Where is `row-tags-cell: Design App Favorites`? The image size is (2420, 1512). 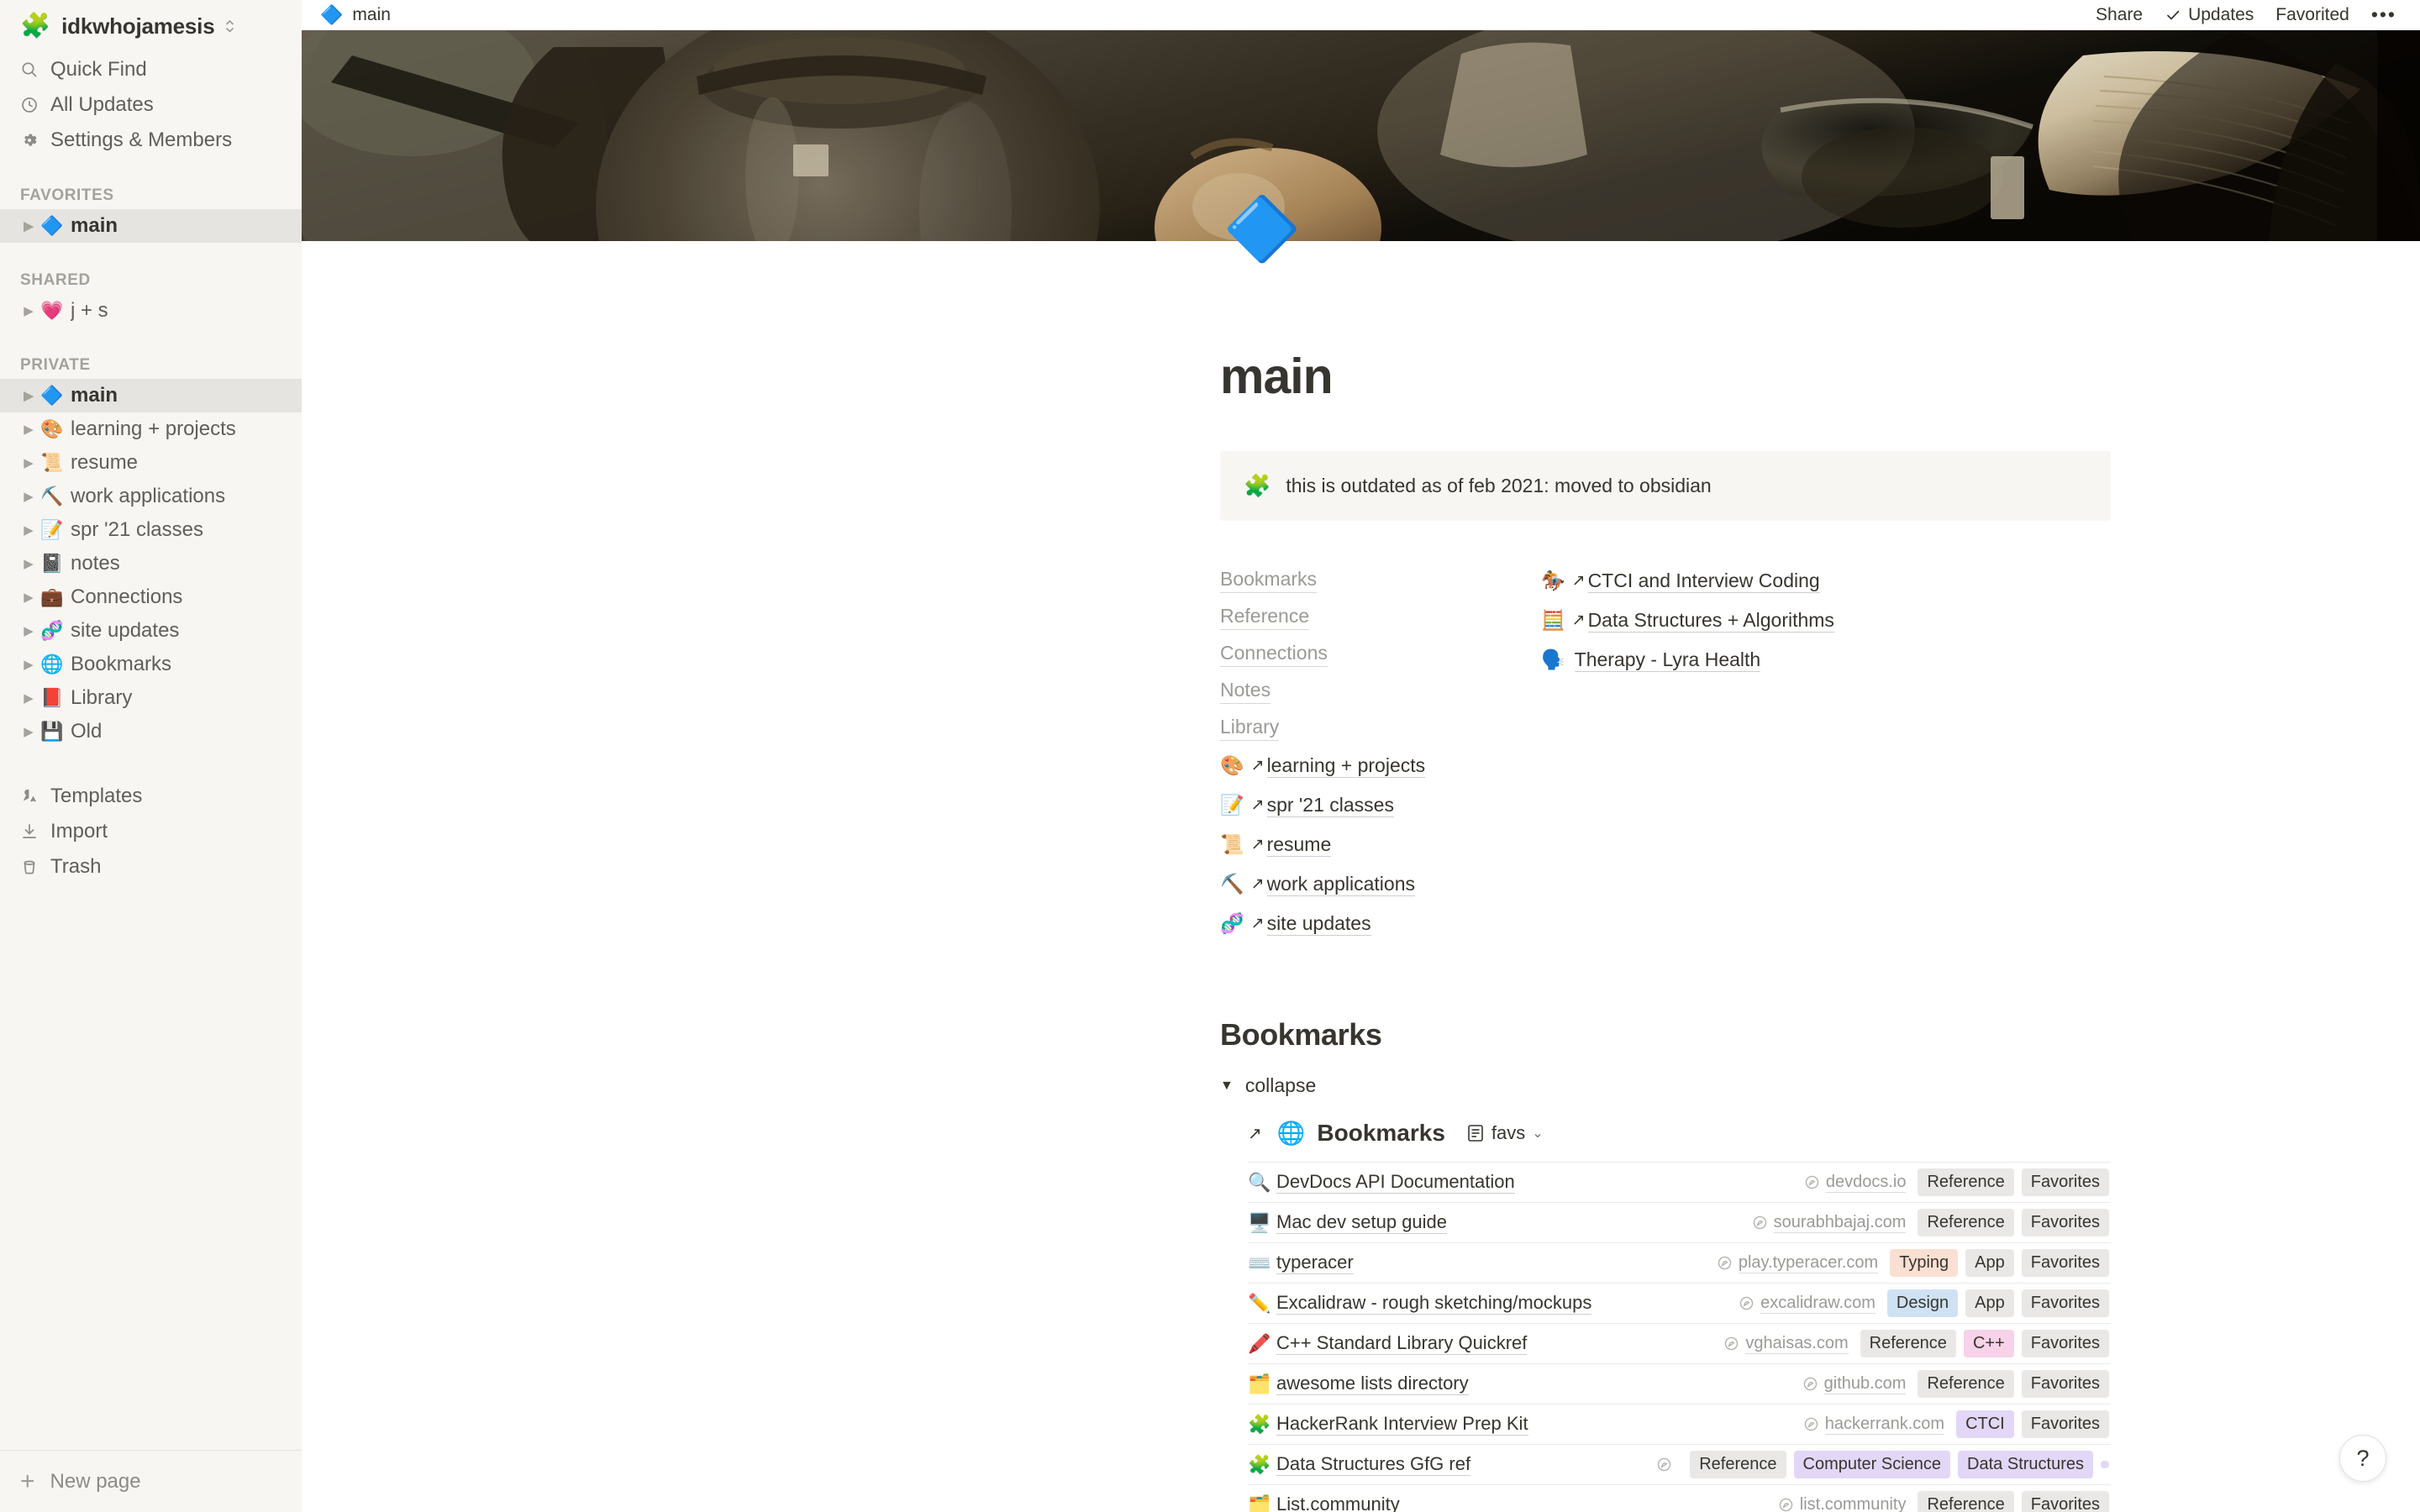
row-tags-cell: Design App Favorites is located at coordinates (1997, 1303).